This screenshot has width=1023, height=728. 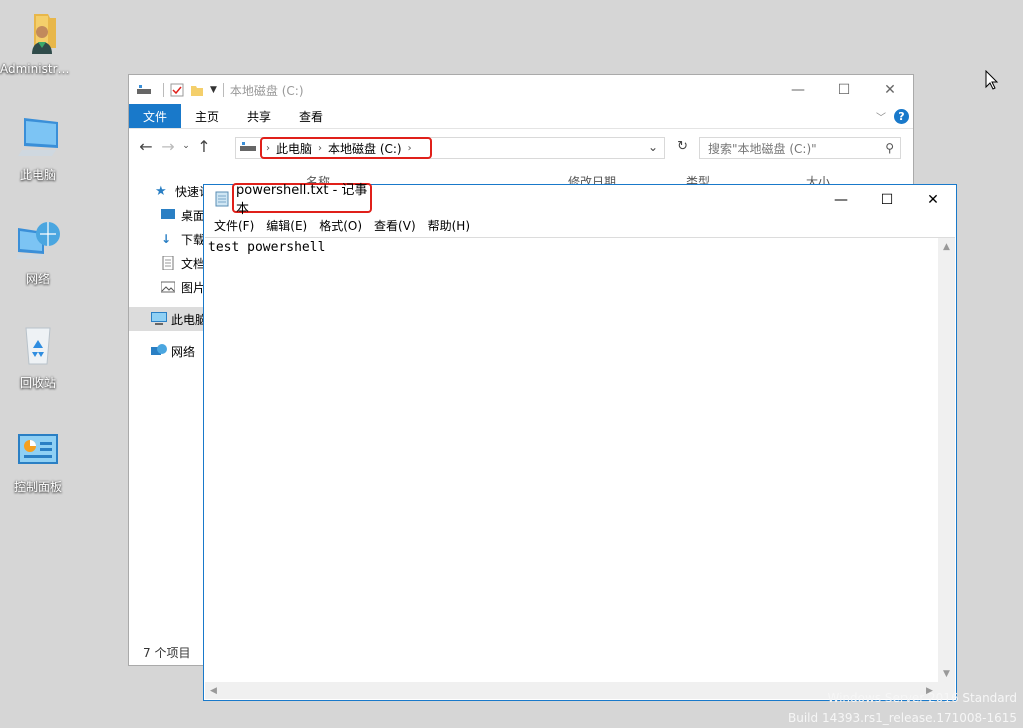 What do you see at coordinates (37, 279) in the screenshot?
I see `desktop-icon-label: 网络` at bounding box center [37, 279].